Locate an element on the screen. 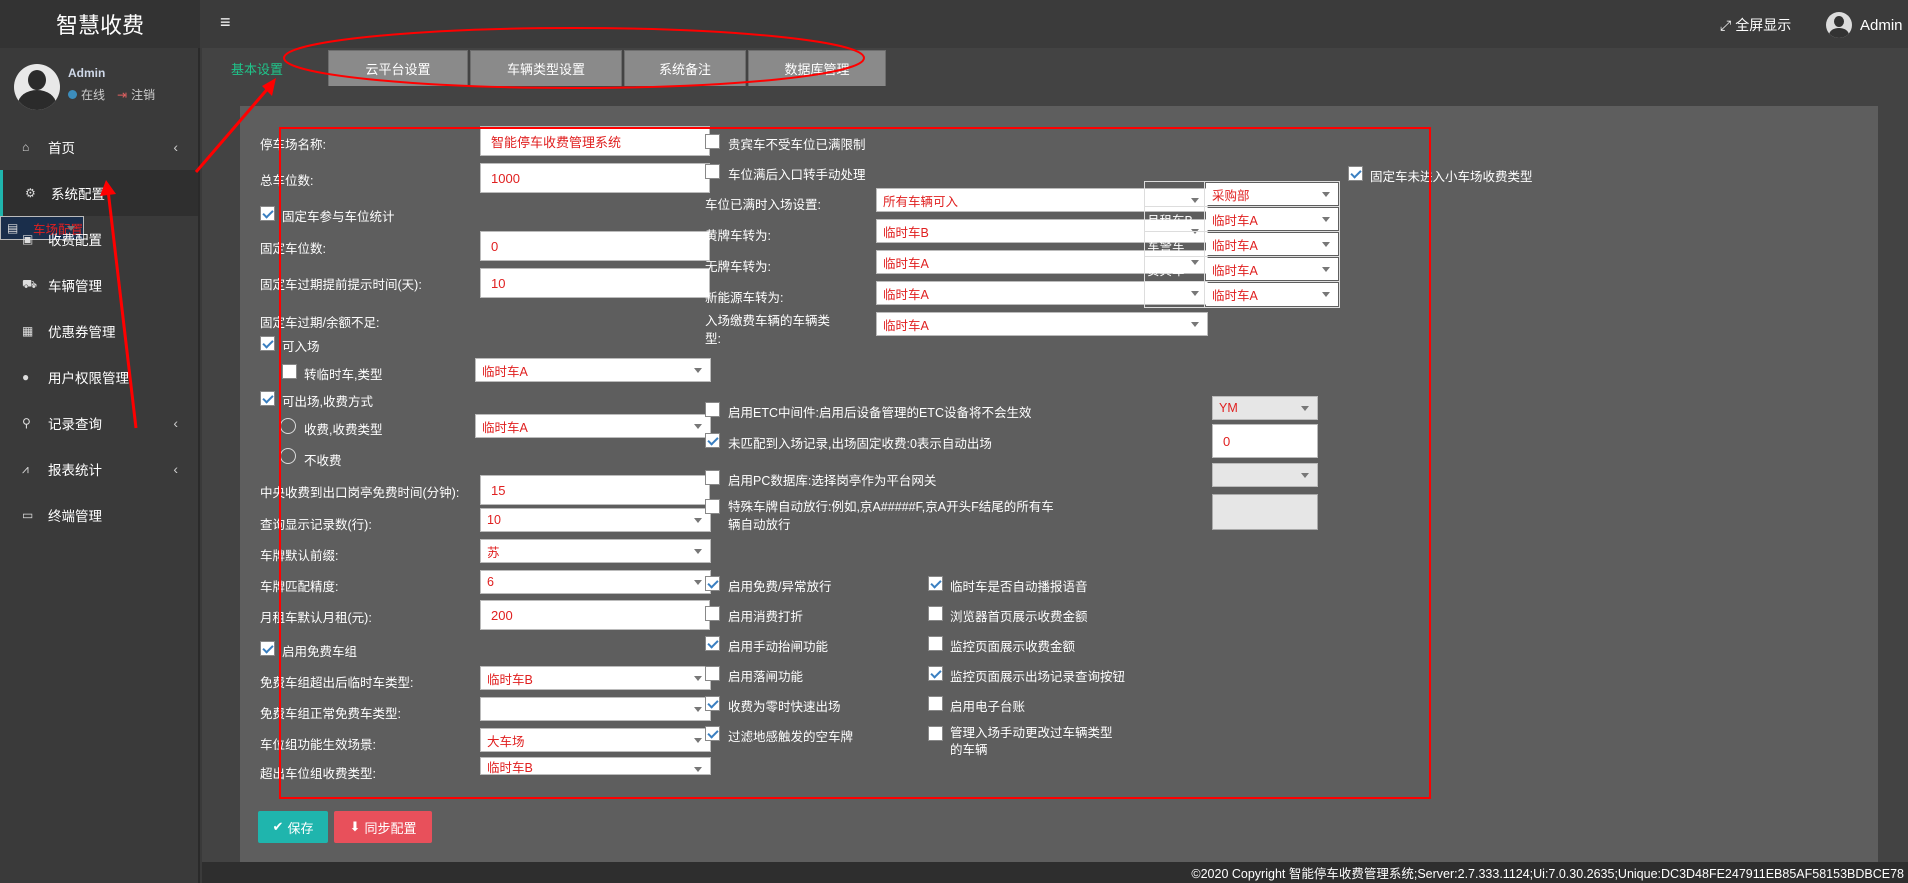  prefix-select: 苏 is located at coordinates (595, 551).